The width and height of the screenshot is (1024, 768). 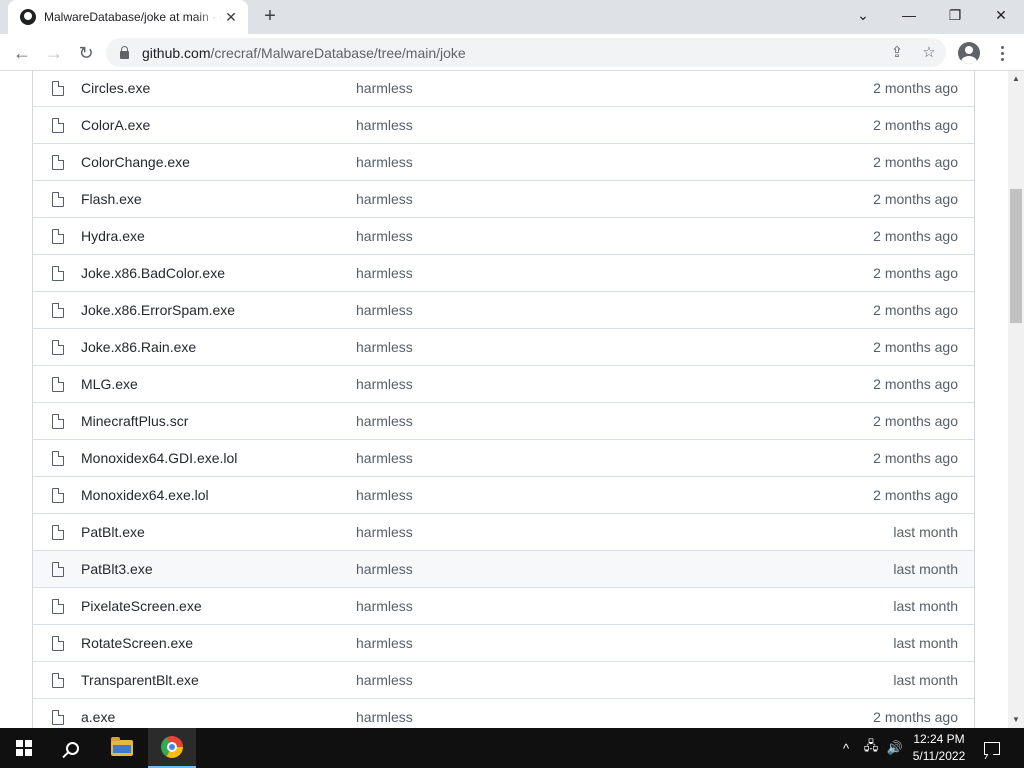 What do you see at coordinates (503, 161) in the screenshot?
I see `file-row: ColorChange.exe harmless 2 months ago` at bounding box center [503, 161].